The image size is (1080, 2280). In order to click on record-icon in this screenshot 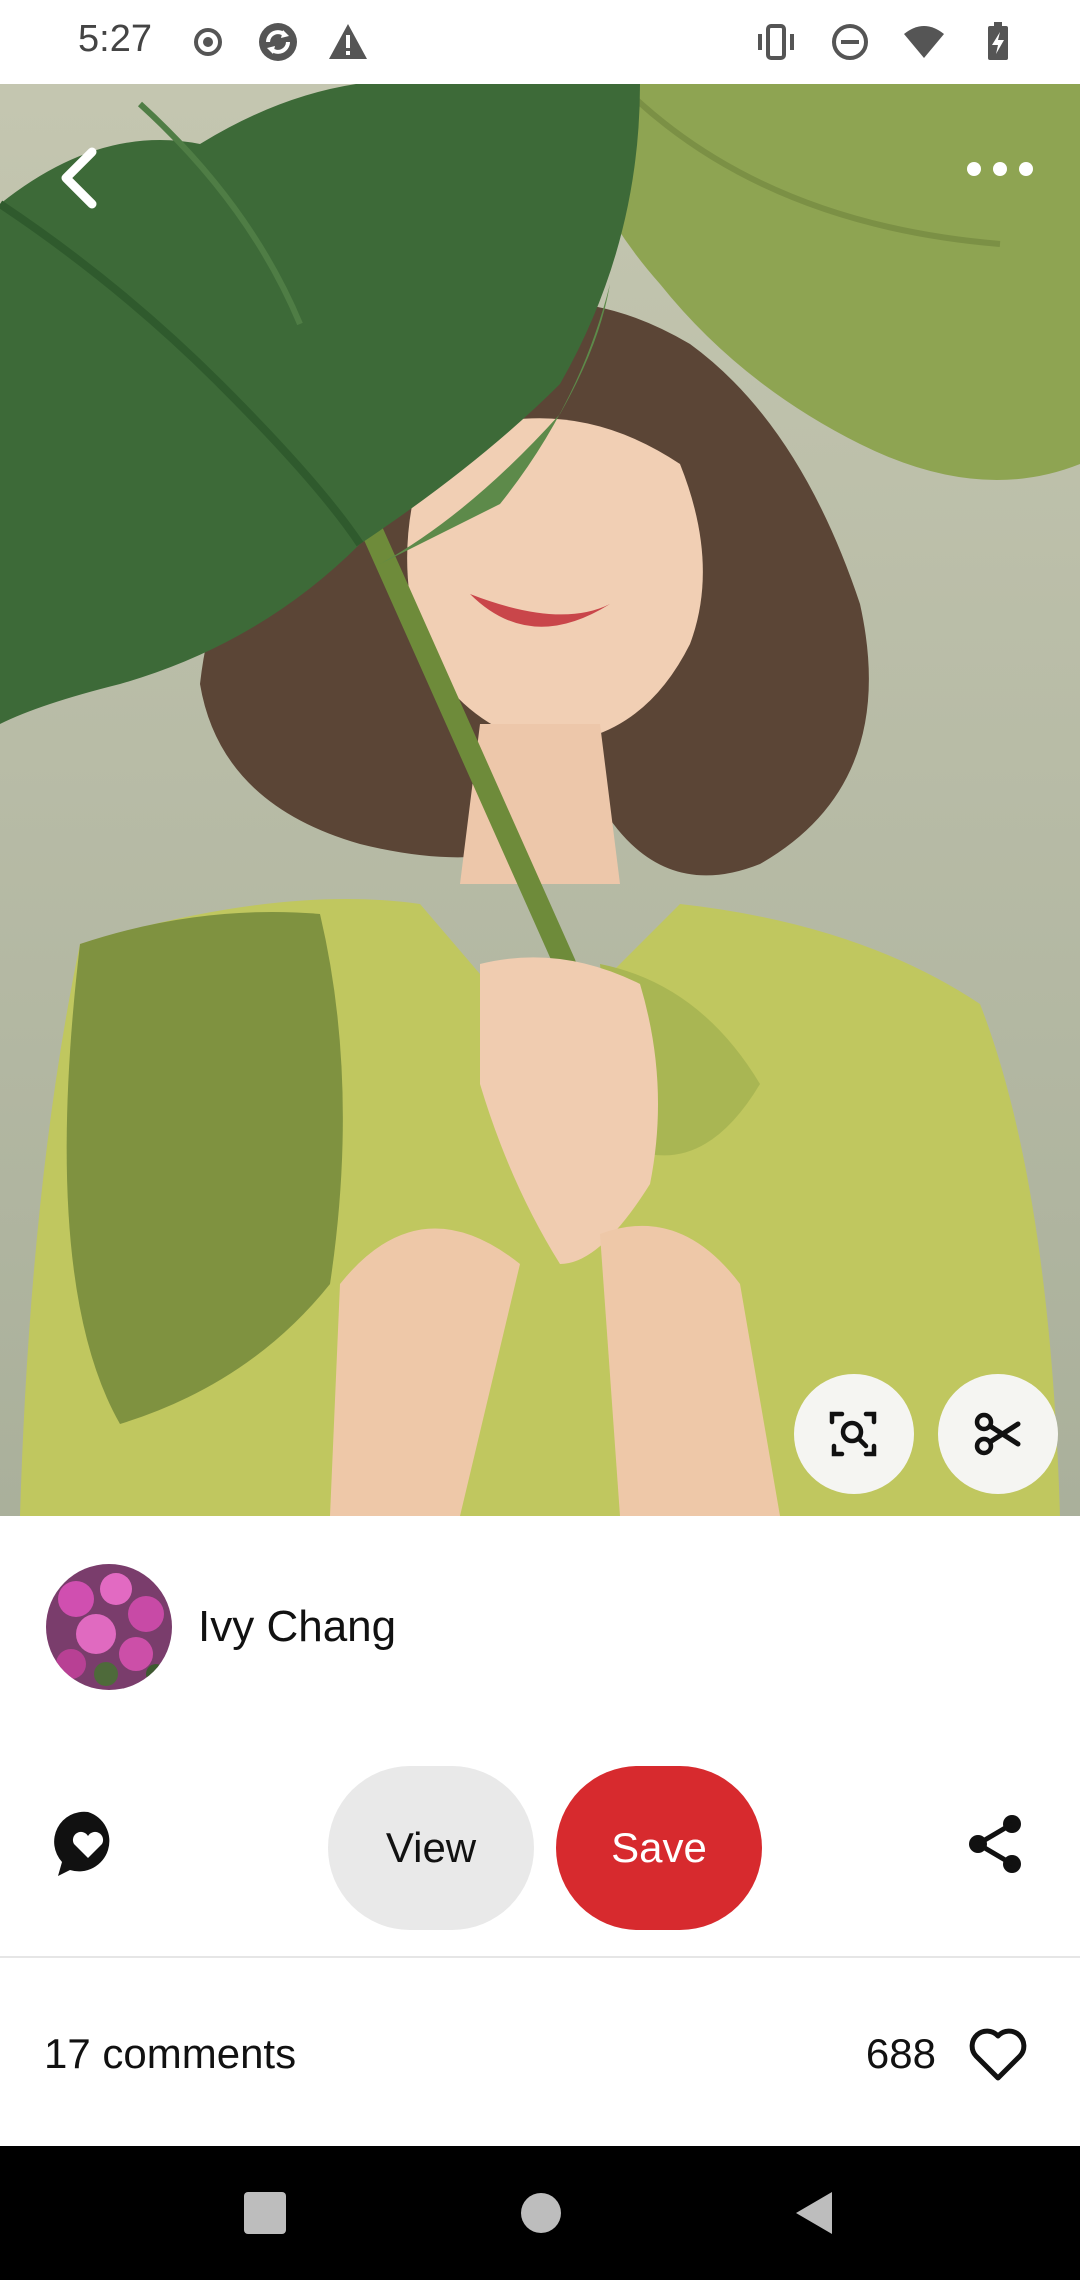, I will do `click(208, 42)`.